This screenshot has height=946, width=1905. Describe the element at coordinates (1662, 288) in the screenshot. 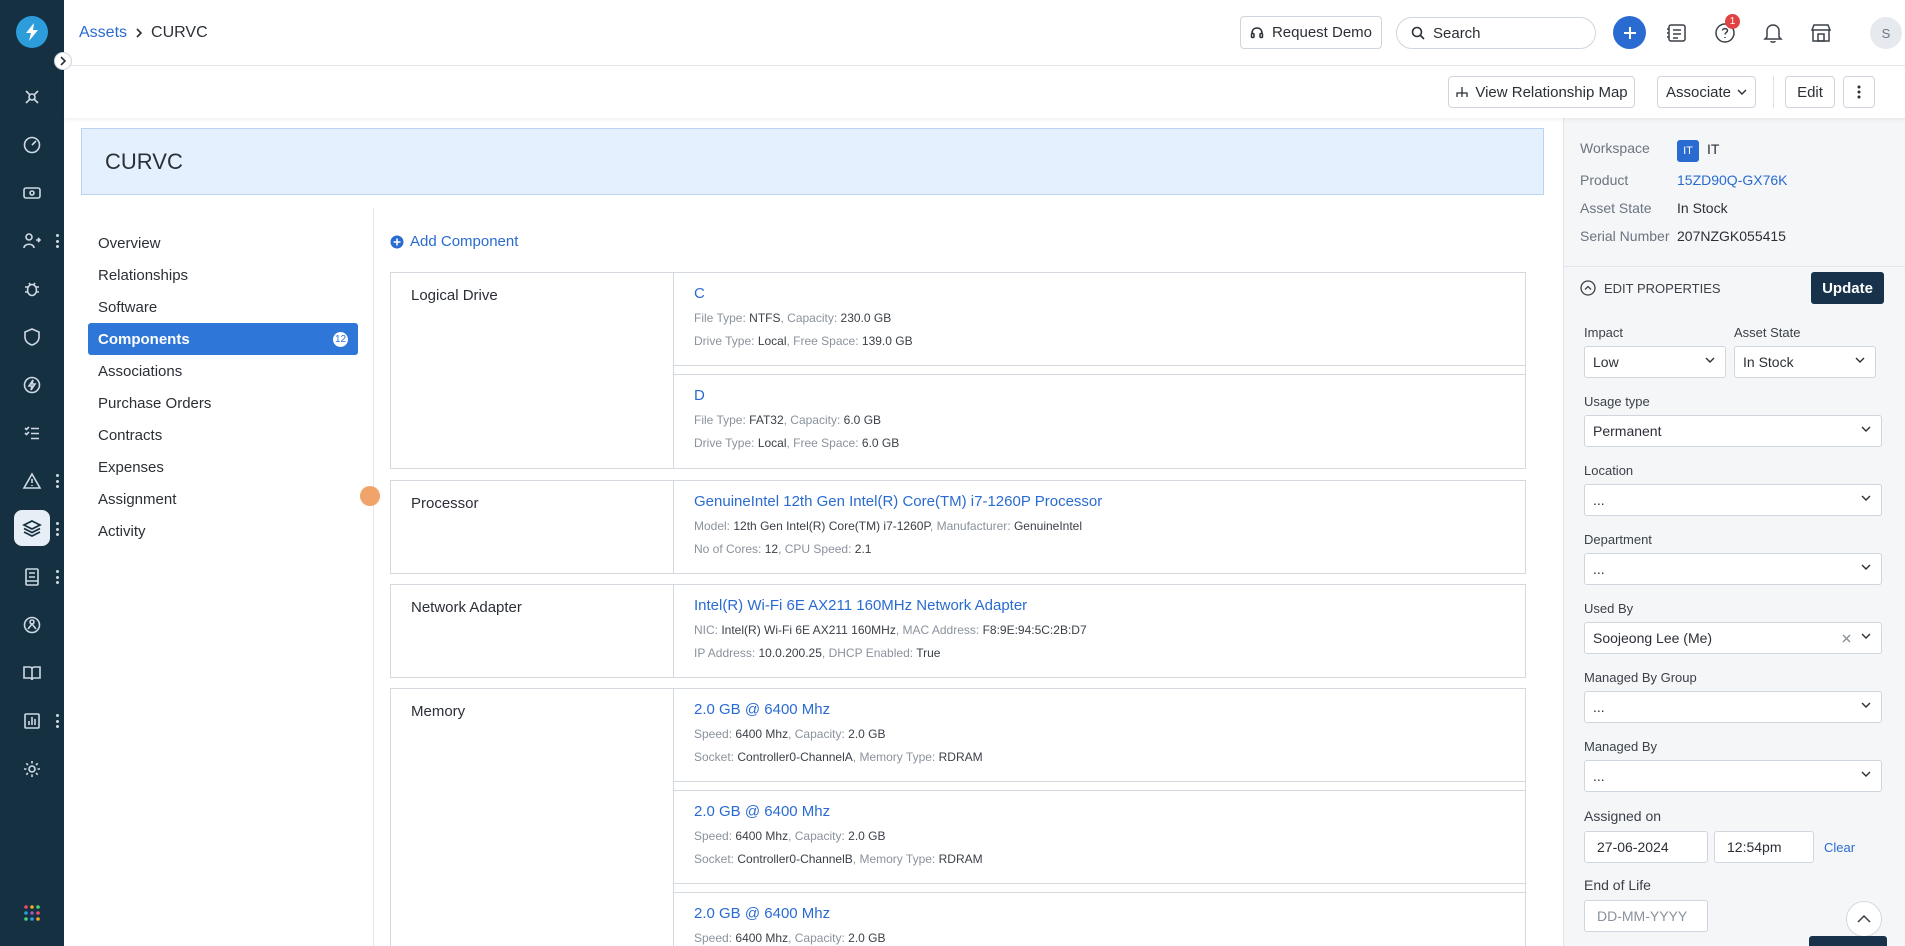

I see `edit-properties-heading: EDIT PROPERTIES` at that location.